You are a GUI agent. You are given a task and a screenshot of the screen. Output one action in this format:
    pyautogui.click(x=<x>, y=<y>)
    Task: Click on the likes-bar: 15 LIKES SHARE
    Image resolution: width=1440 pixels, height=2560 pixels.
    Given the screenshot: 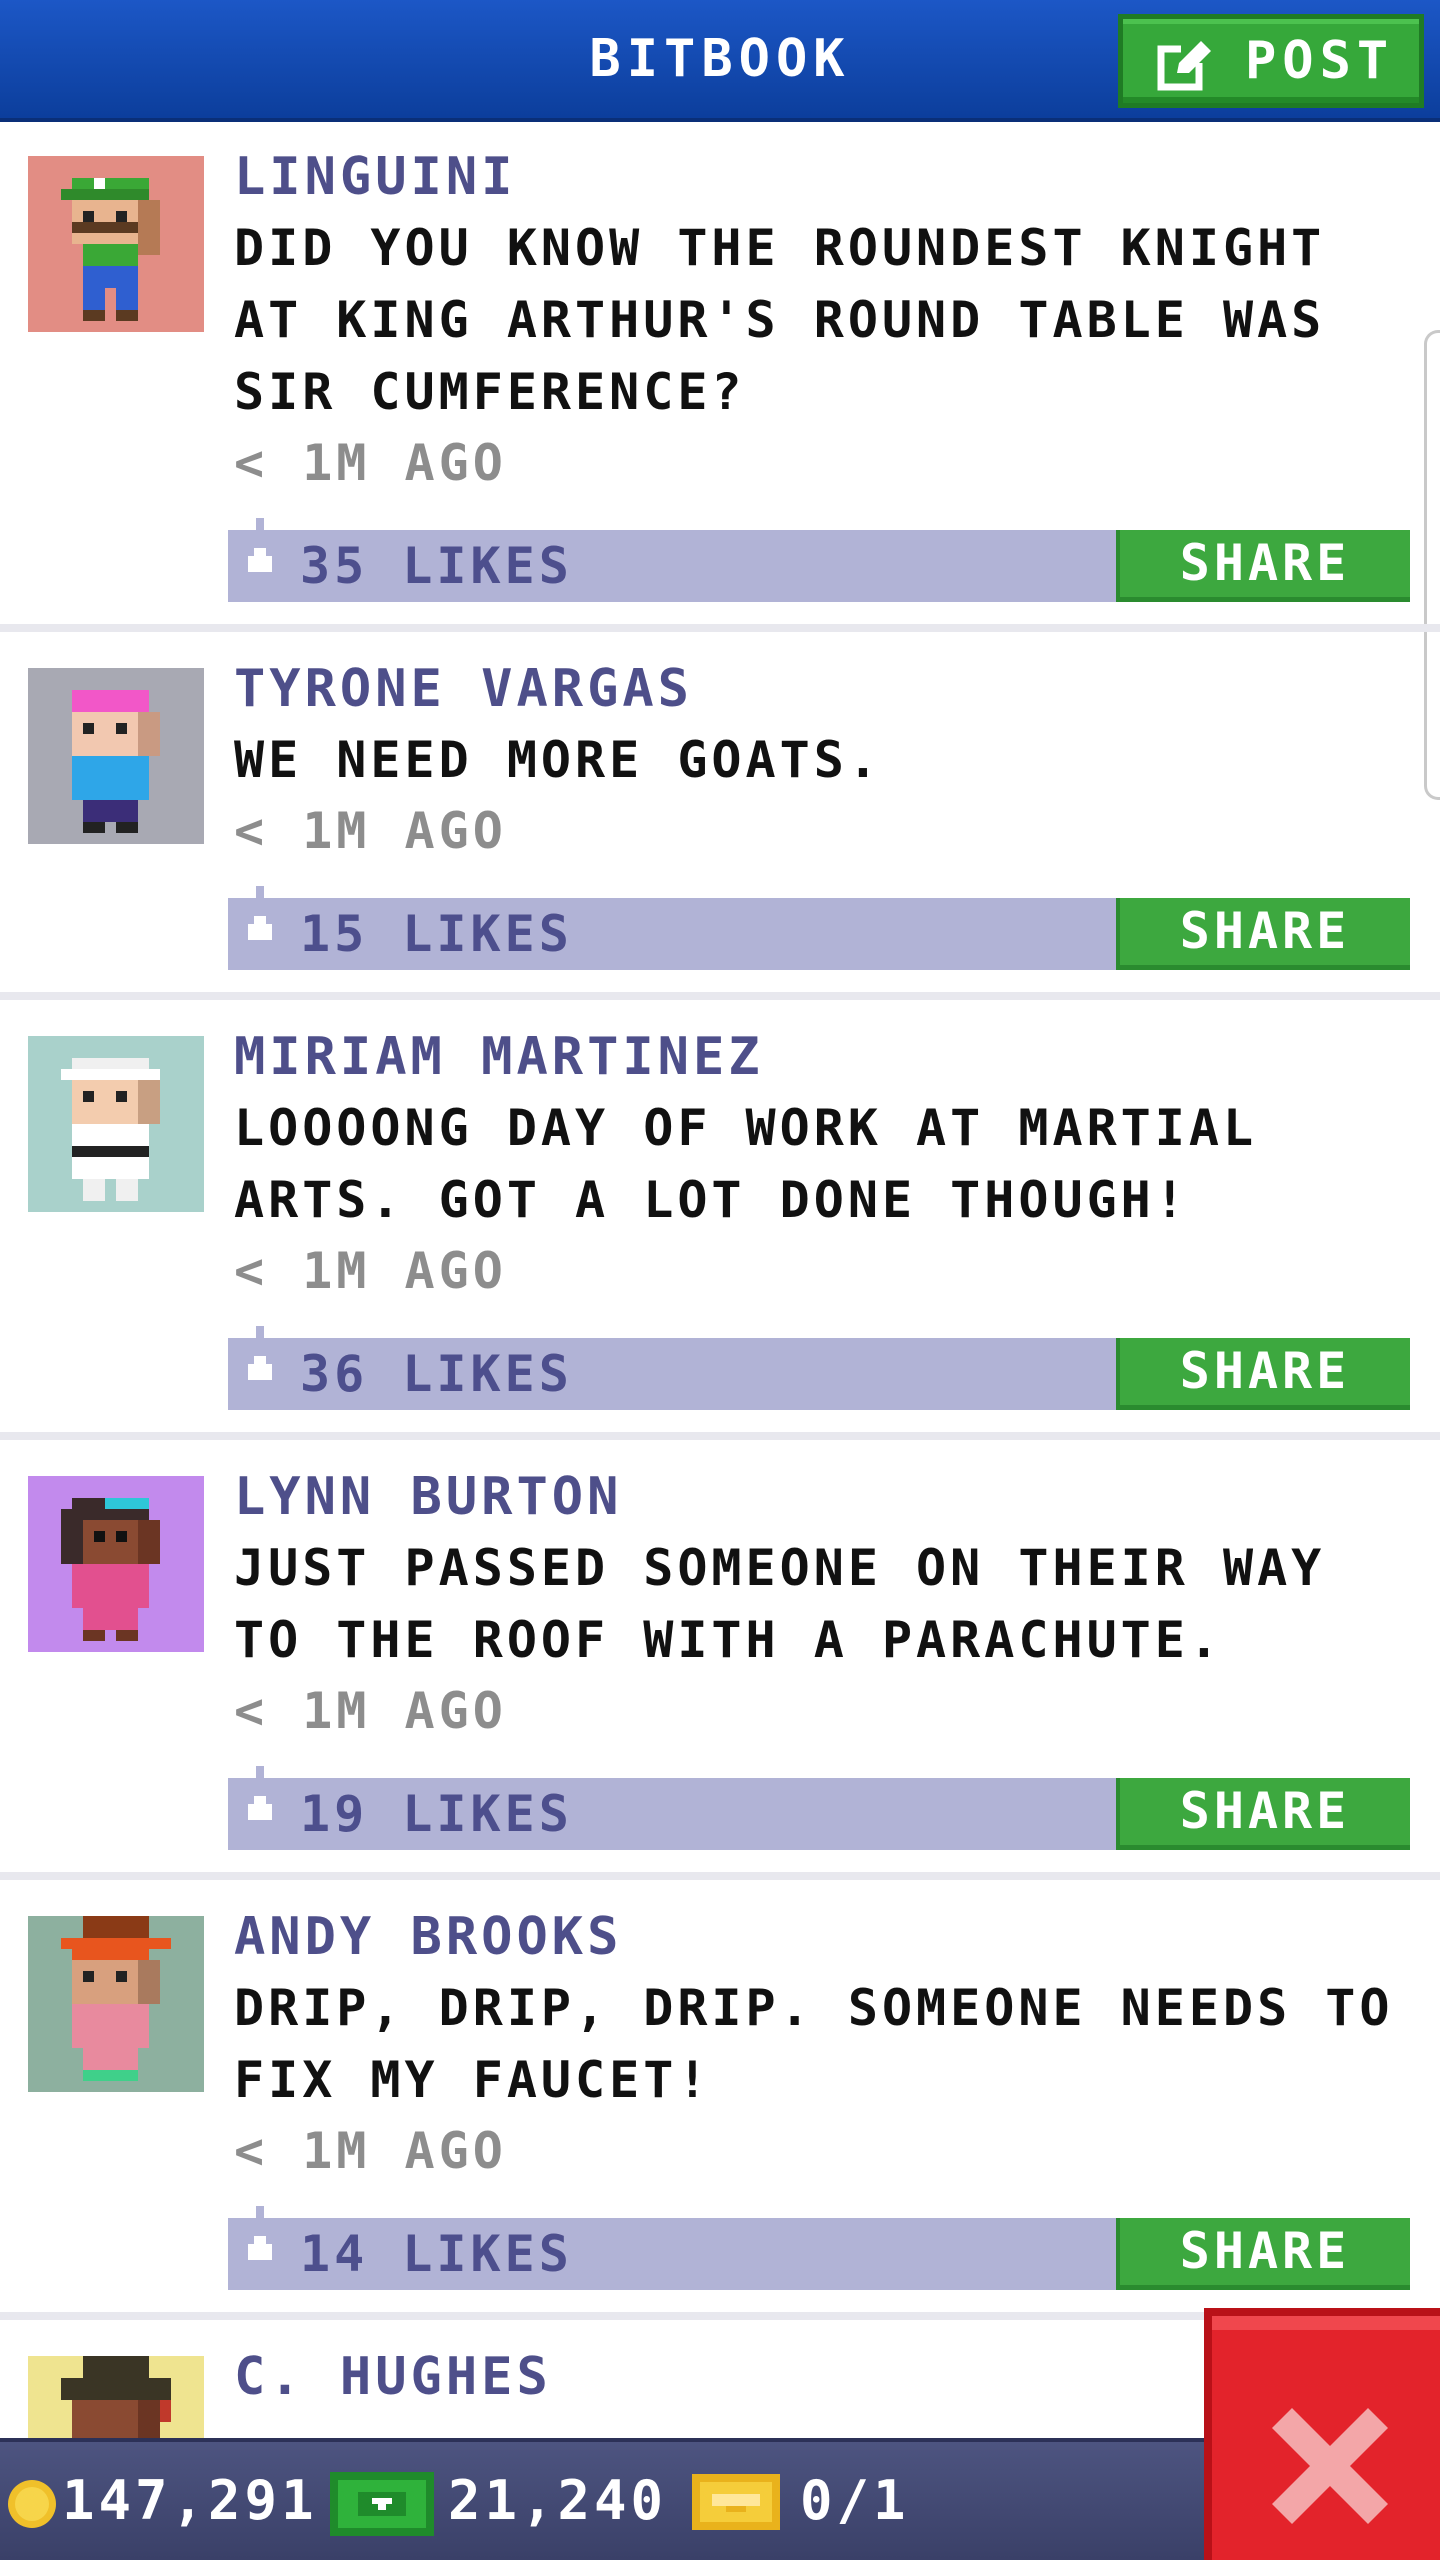 What is the action you would take?
    pyautogui.click(x=819, y=925)
    